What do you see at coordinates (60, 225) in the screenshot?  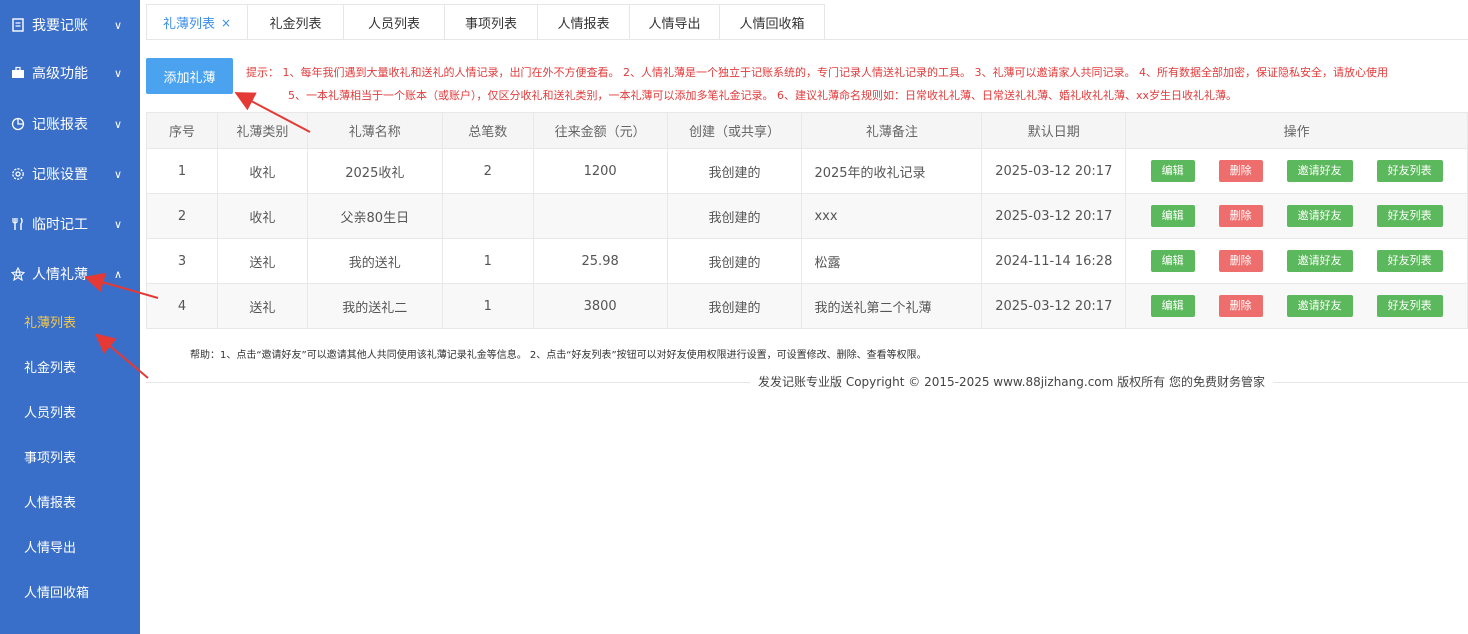 I see `nav-label: 临时记工` at bounding box center [60, 225].